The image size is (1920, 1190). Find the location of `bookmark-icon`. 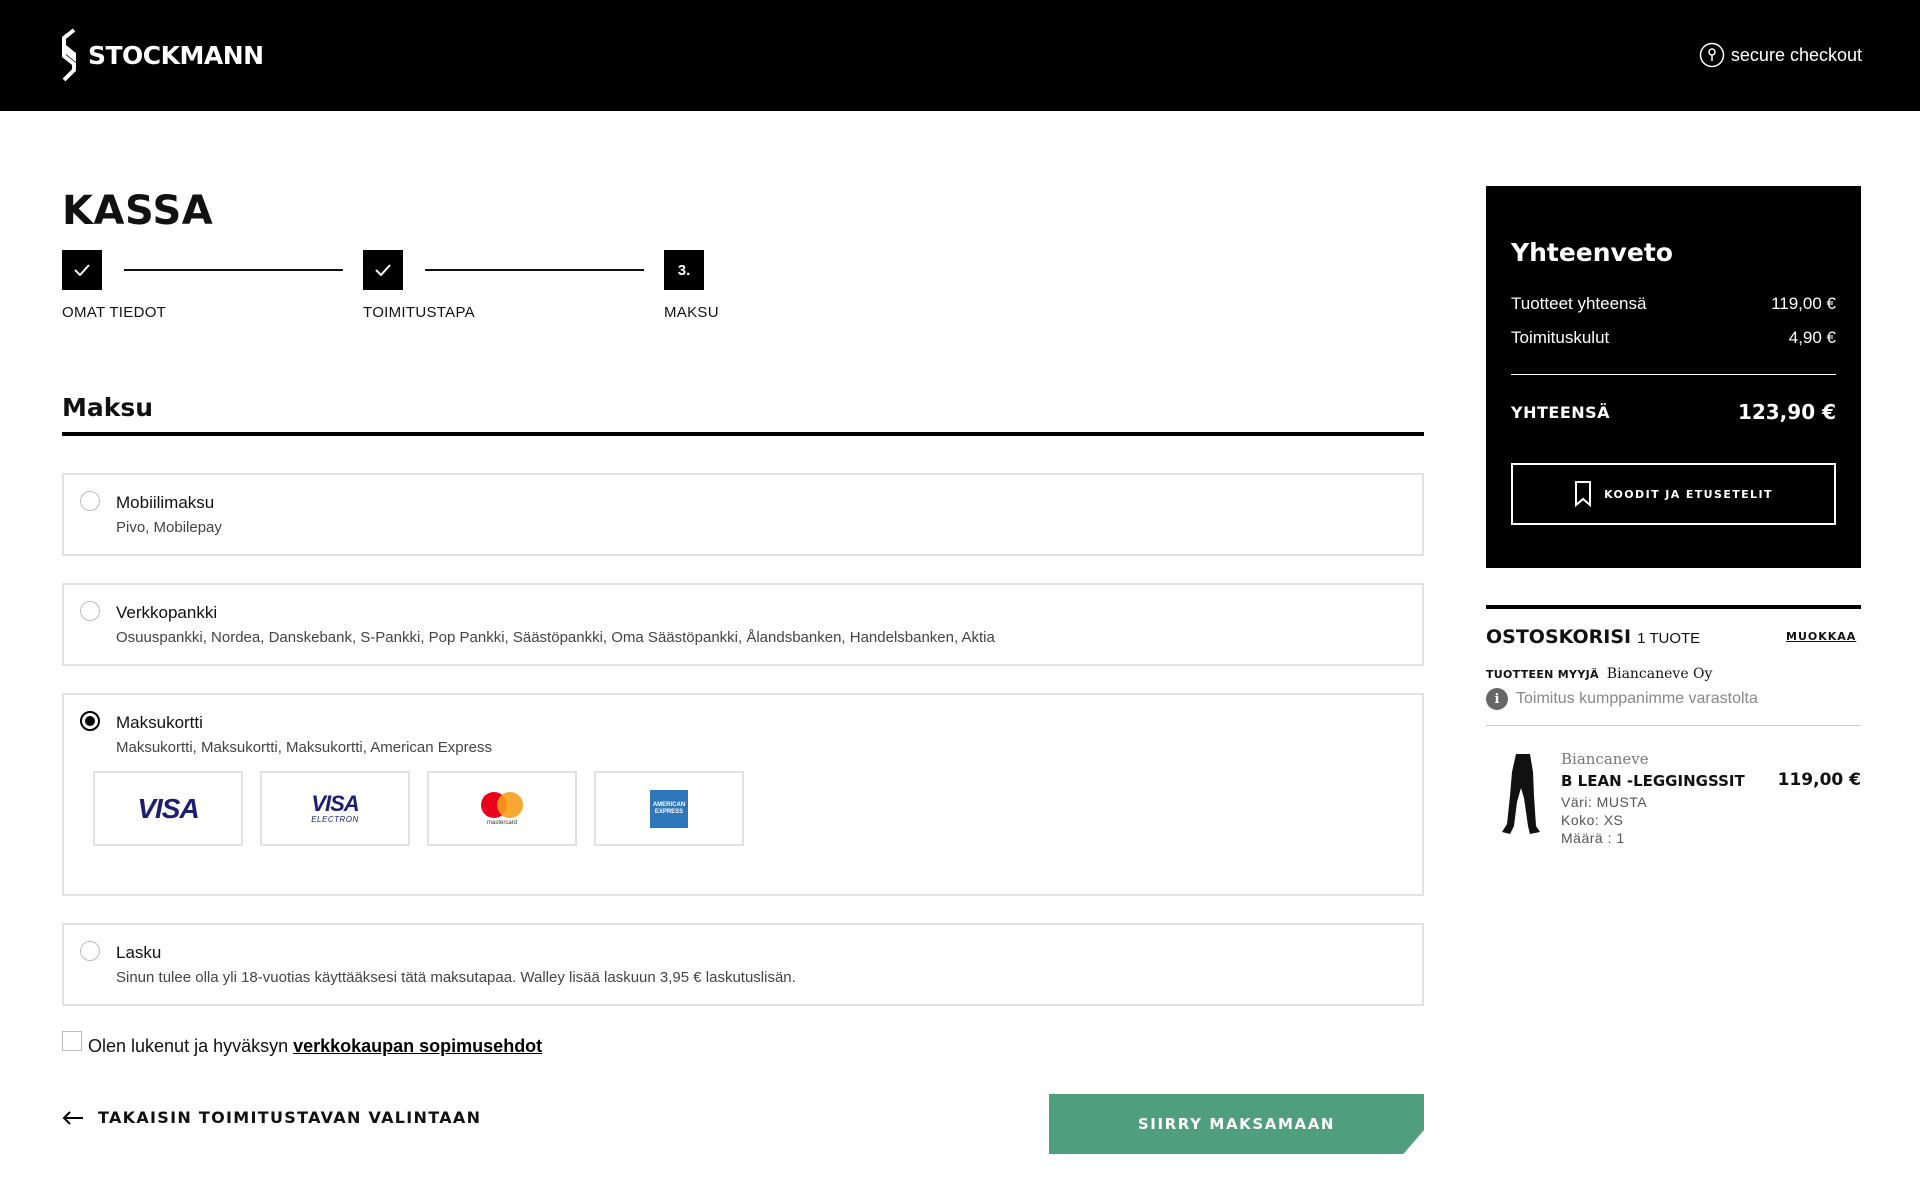

bookmark-icon is located at coordinates (1583, 494).